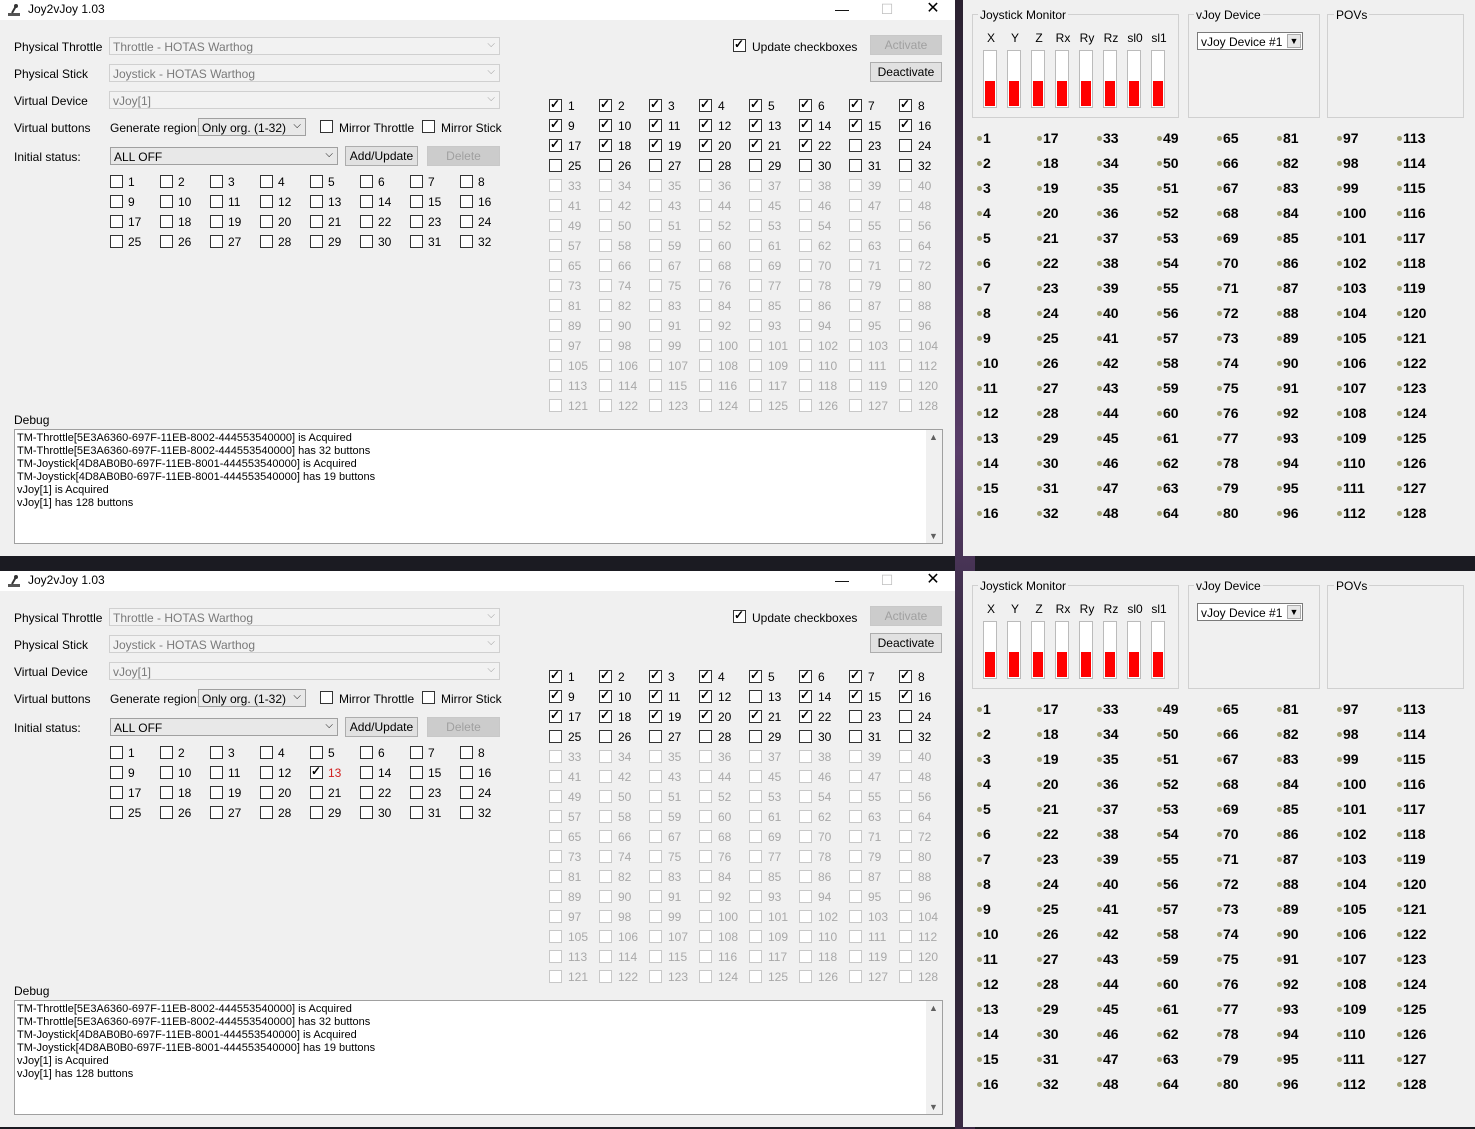 This screenshot has height=1129, width=1475. What do you see at coordinates (224, 156) in the screenshot?
I see `initial-status-select: ALL OFF ⌵` at bounding box center [224, 156].